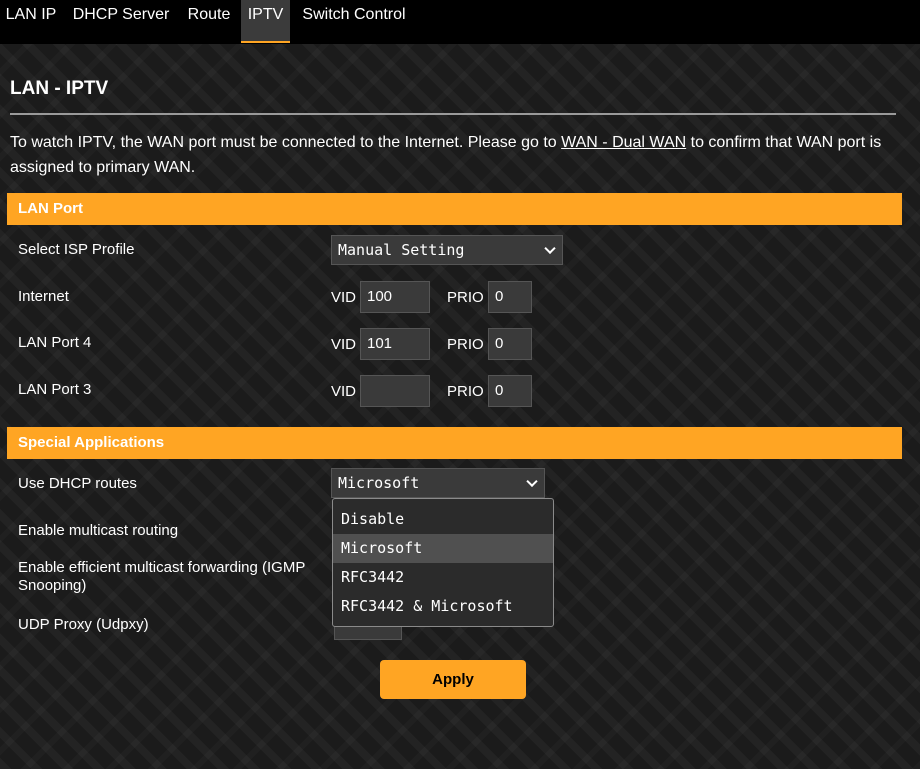 The width and height of the screenshot is (920, 769). Describe the element at coordinates (443, 519) in the screenshot. I see `dropdown-option-disable: Disable` at that location.